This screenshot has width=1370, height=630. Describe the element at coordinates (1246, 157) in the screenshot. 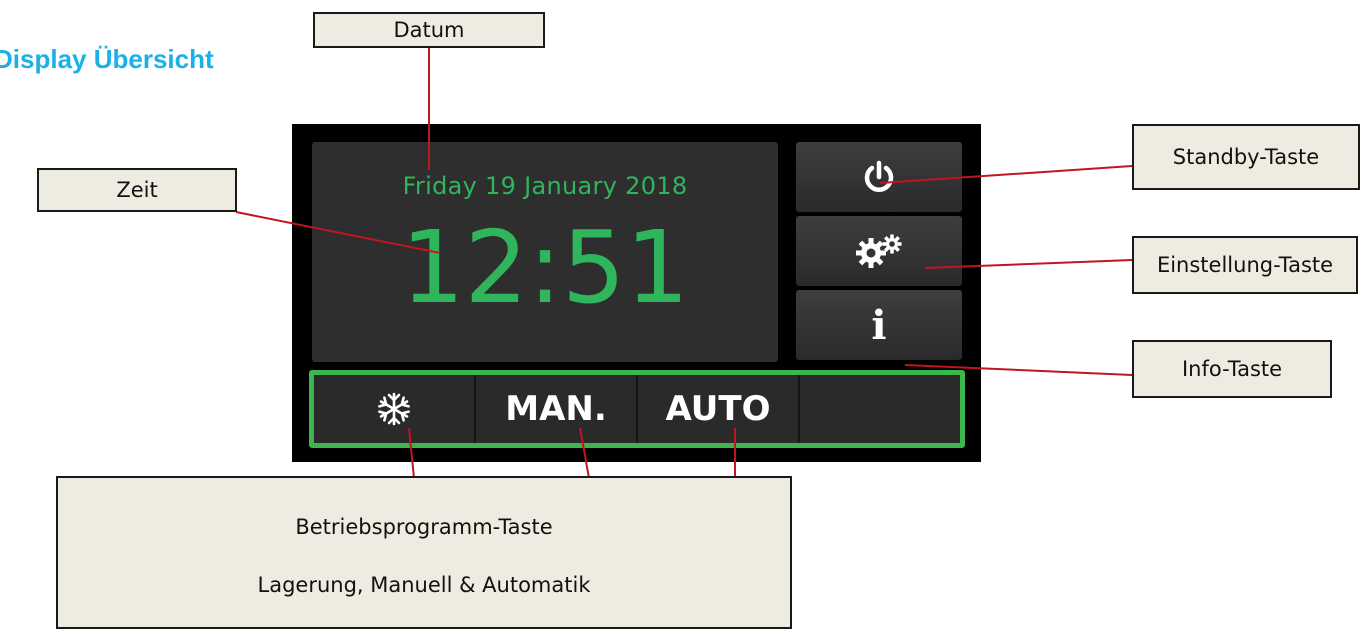

I see `callout-standby: Standby-Taste` at that location.